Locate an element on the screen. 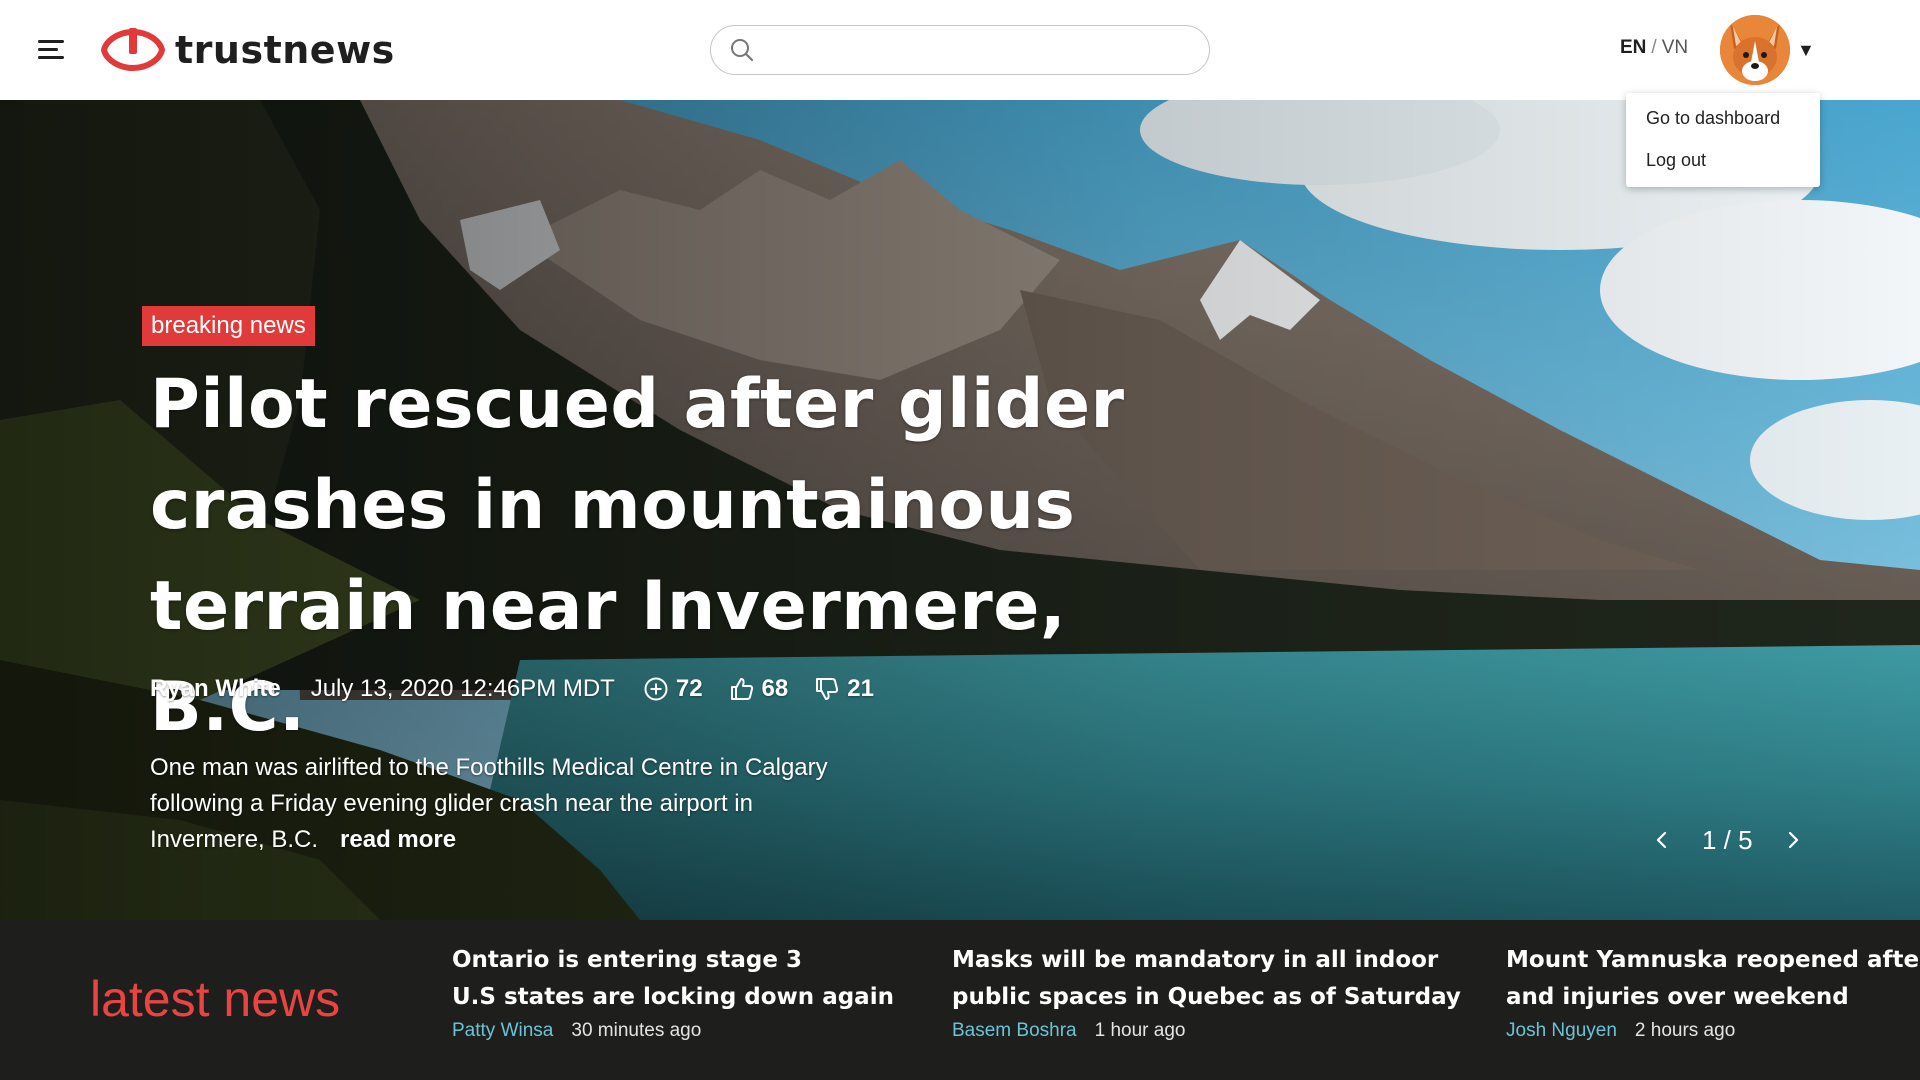 This screenshot has width=1920, height=1080. thumbs-up-icon is located at coordinates (741, 689).